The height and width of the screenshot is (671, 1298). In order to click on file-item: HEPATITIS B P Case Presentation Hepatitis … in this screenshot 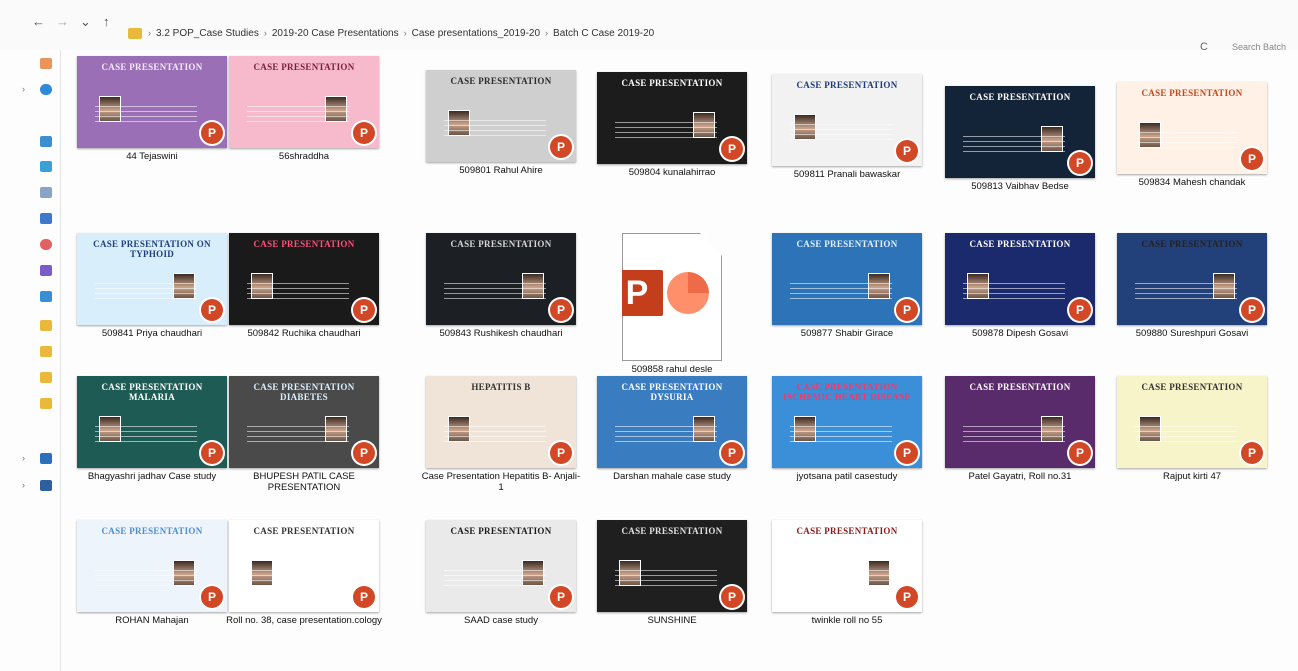, I will do `click(501, 434)`.